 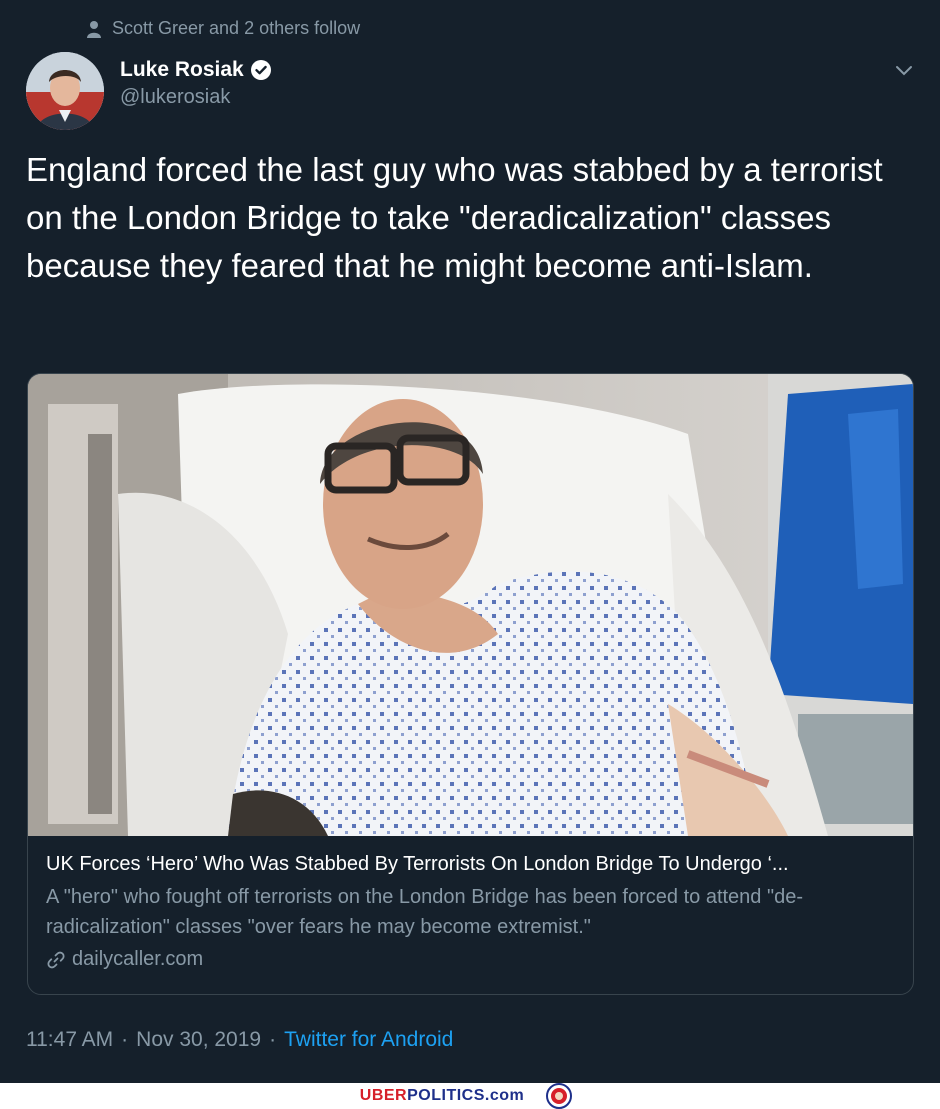 I want to click on social-context: Scott Greer and 2 others follow, so click(x=223, y=28).